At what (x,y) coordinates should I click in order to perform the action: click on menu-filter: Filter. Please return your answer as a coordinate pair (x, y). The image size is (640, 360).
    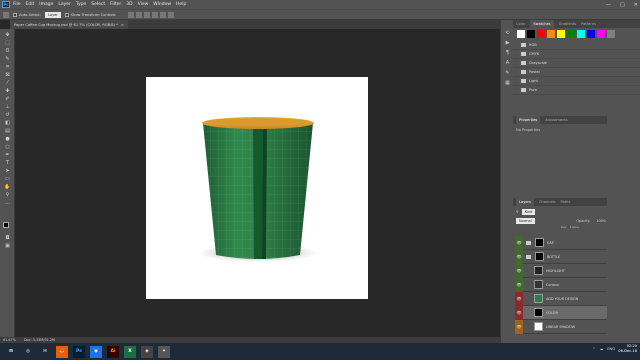
    Looking at the image, I should click on (115, 4).